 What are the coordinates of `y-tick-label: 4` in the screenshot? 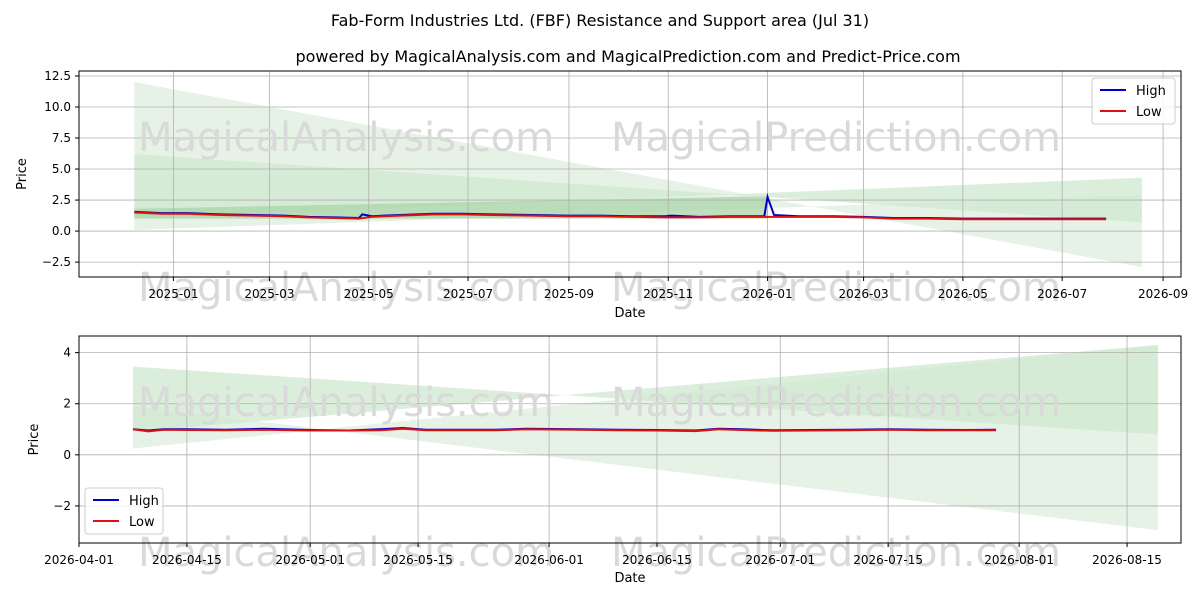 It's located at (67, 353).